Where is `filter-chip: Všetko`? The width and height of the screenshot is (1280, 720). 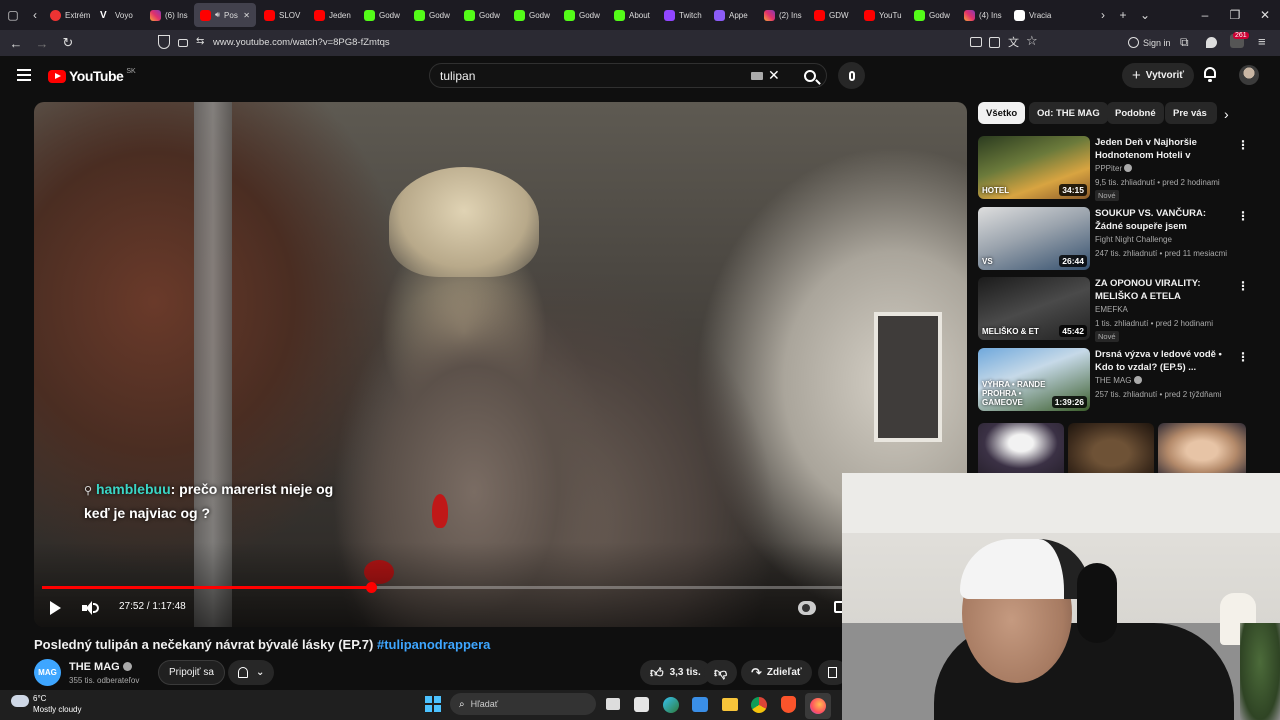
filter-chip: Všetko is located at coordinates (1002, 113).